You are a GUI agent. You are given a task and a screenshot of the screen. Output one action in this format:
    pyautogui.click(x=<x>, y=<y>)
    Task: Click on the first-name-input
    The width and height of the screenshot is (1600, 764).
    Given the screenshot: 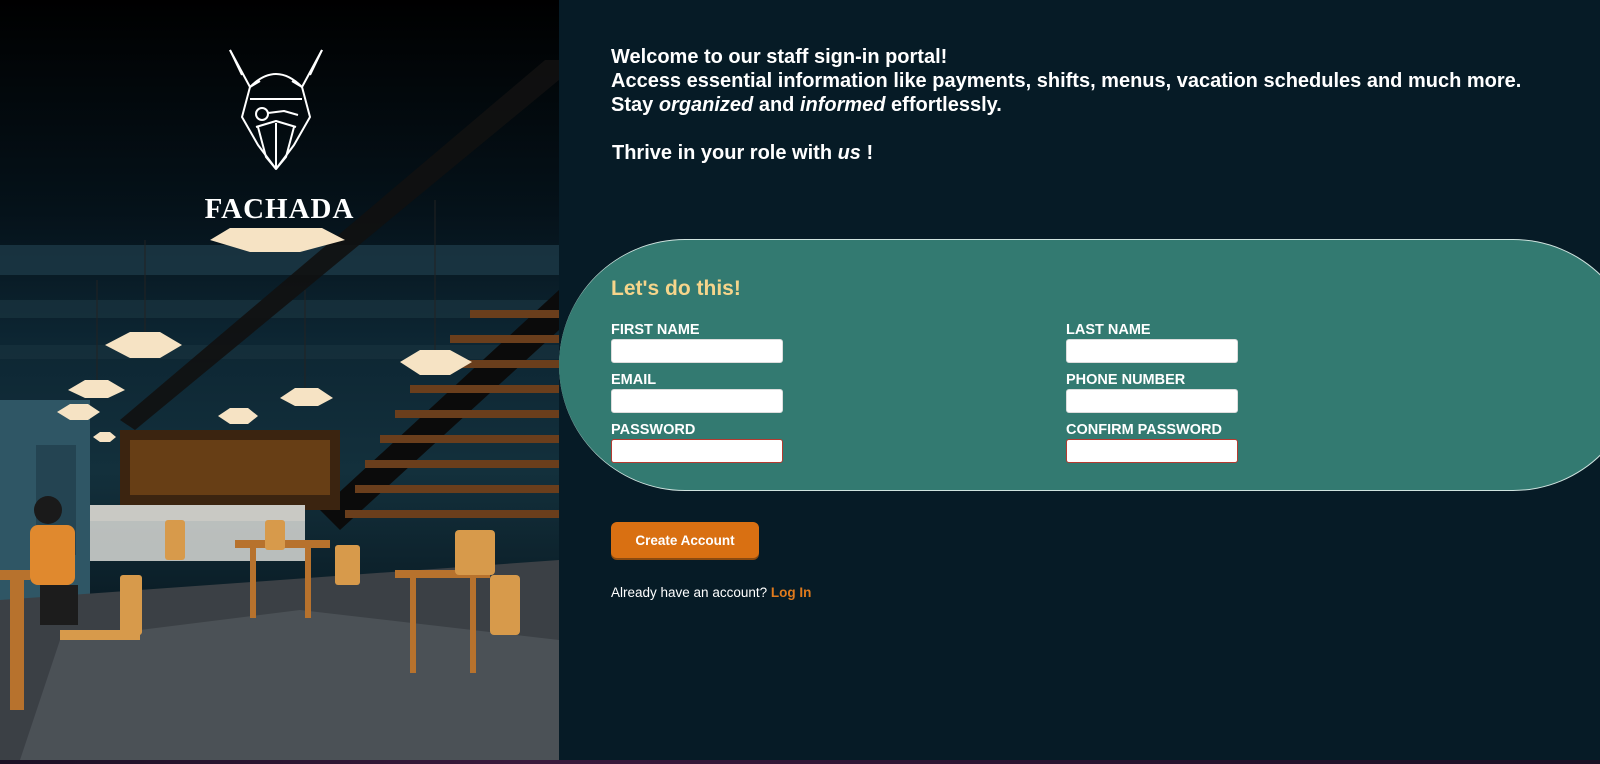 What is the action you would take?
    pyautogui.click(x=697, y=351)
    